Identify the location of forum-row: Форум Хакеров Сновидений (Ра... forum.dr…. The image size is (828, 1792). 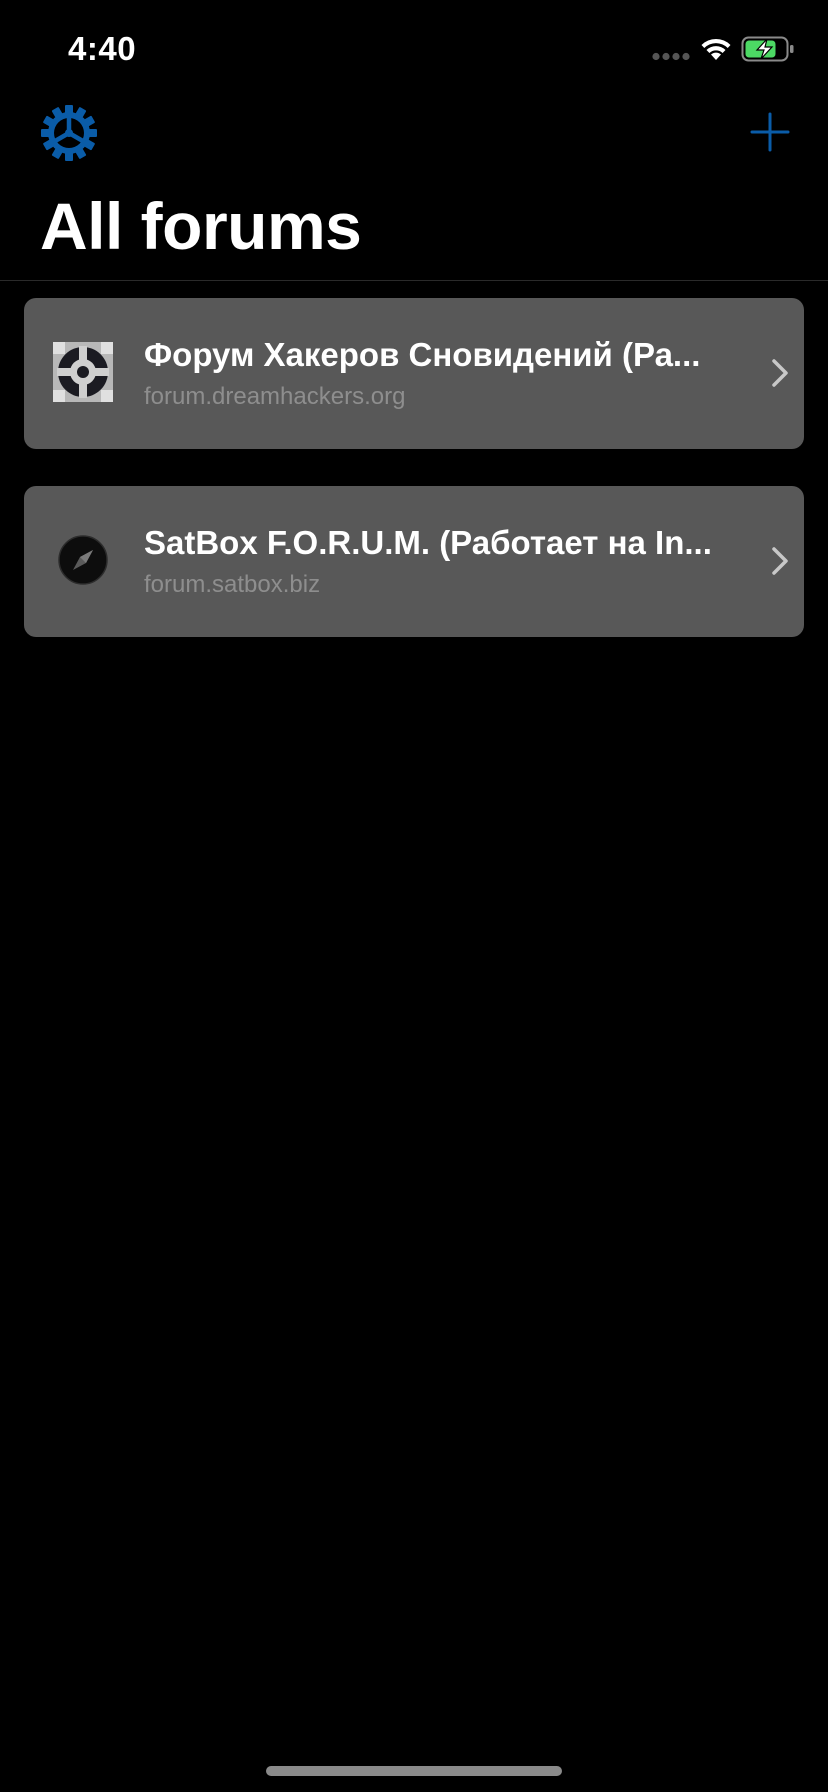
(414, 373).